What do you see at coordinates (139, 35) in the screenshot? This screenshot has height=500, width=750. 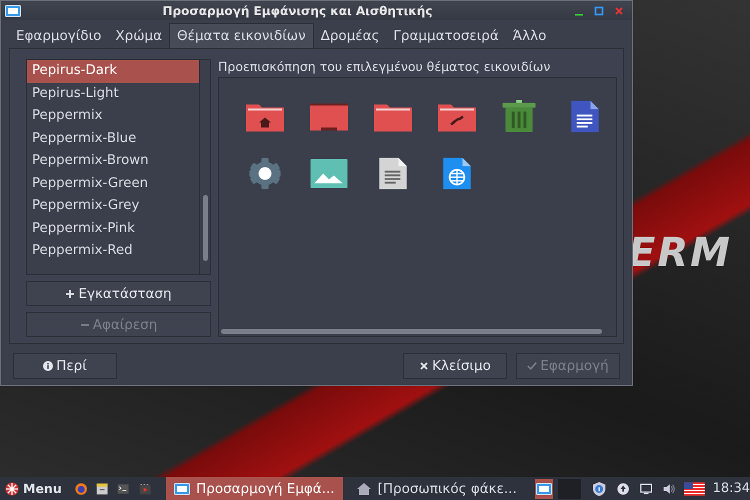 I see `tab: Χρώμα` at bounding box center [139, 35].